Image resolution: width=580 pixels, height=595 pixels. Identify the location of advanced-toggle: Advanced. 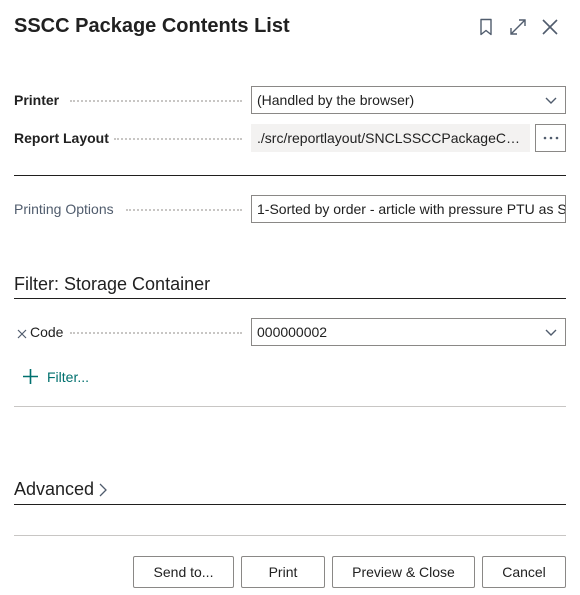
(61, 489).